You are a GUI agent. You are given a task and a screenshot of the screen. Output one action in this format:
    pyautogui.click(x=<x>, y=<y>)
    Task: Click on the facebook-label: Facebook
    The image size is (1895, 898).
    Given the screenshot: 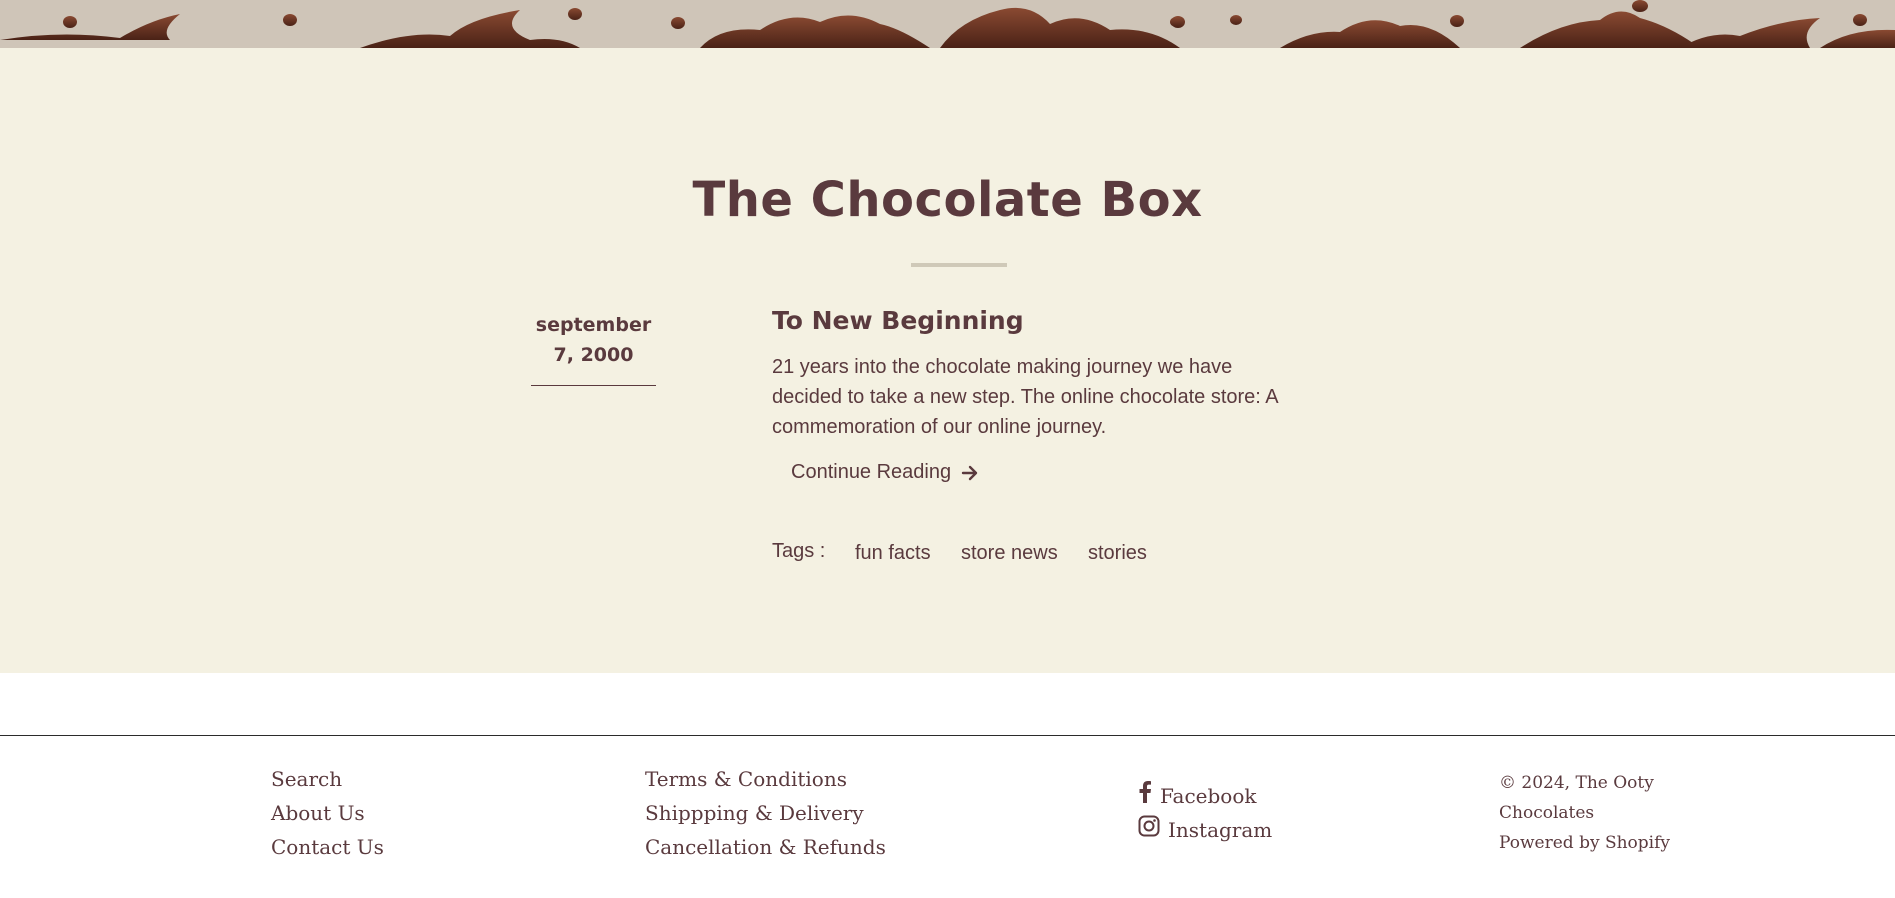 What is the action you would take?
    pyautogui.click(x=1208, y=796)
    